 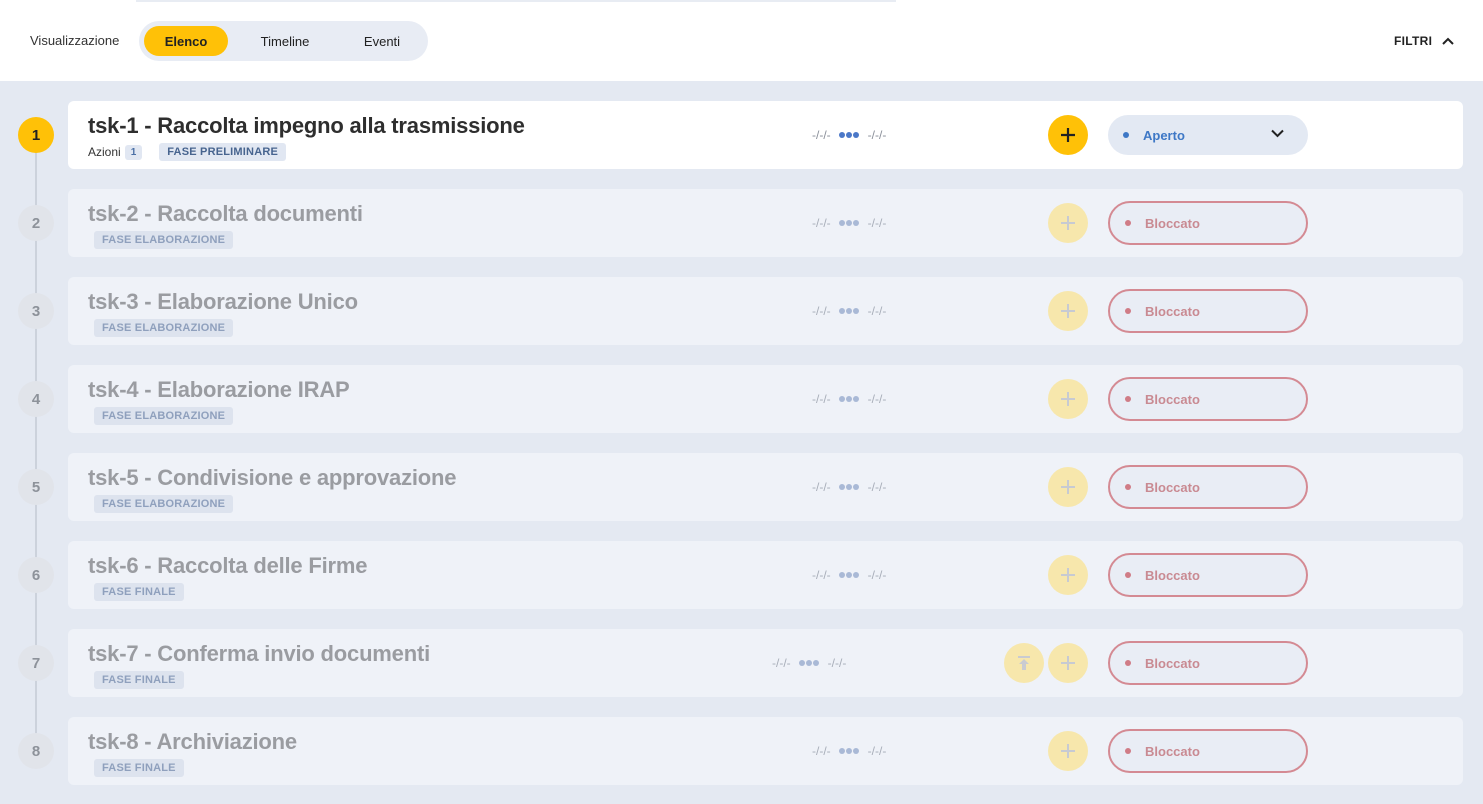 I want to click on upload-button, so click(x=1024, y=663).